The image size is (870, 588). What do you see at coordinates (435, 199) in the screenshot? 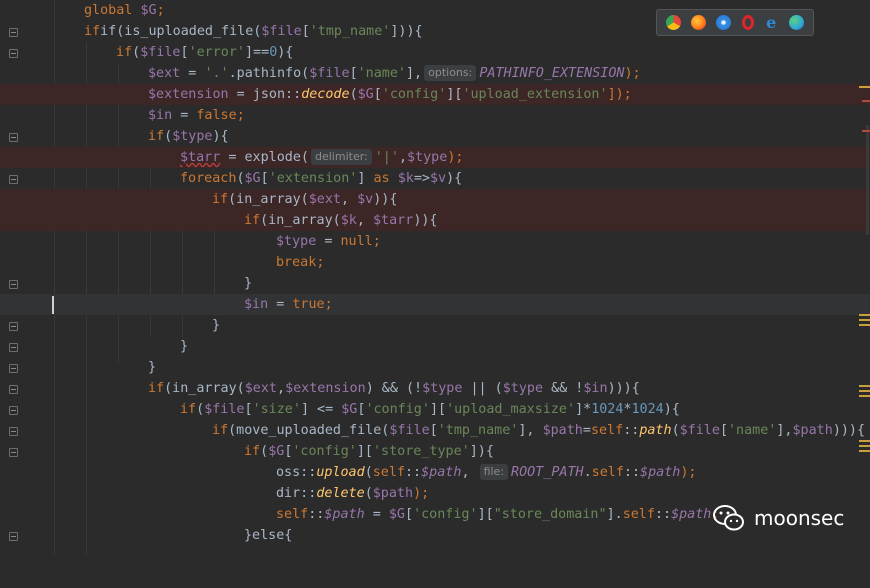
I see `code-line-error: if(in_array($ext, $v)){` at bounding box center [435, 199].